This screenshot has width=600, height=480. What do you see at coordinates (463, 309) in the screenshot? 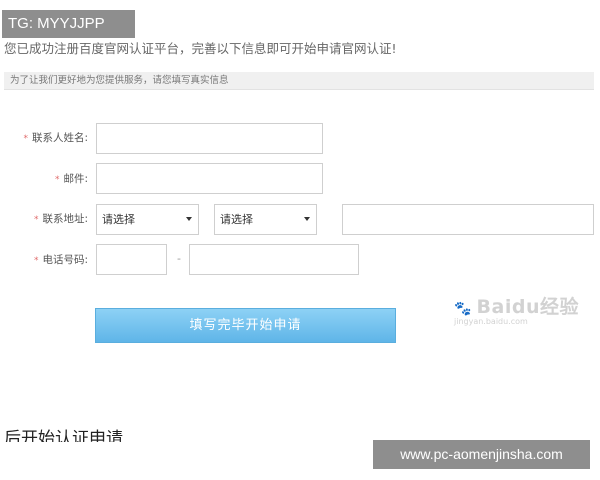
I see `paw-icon: 🐾` at bounding box center [463, 309].